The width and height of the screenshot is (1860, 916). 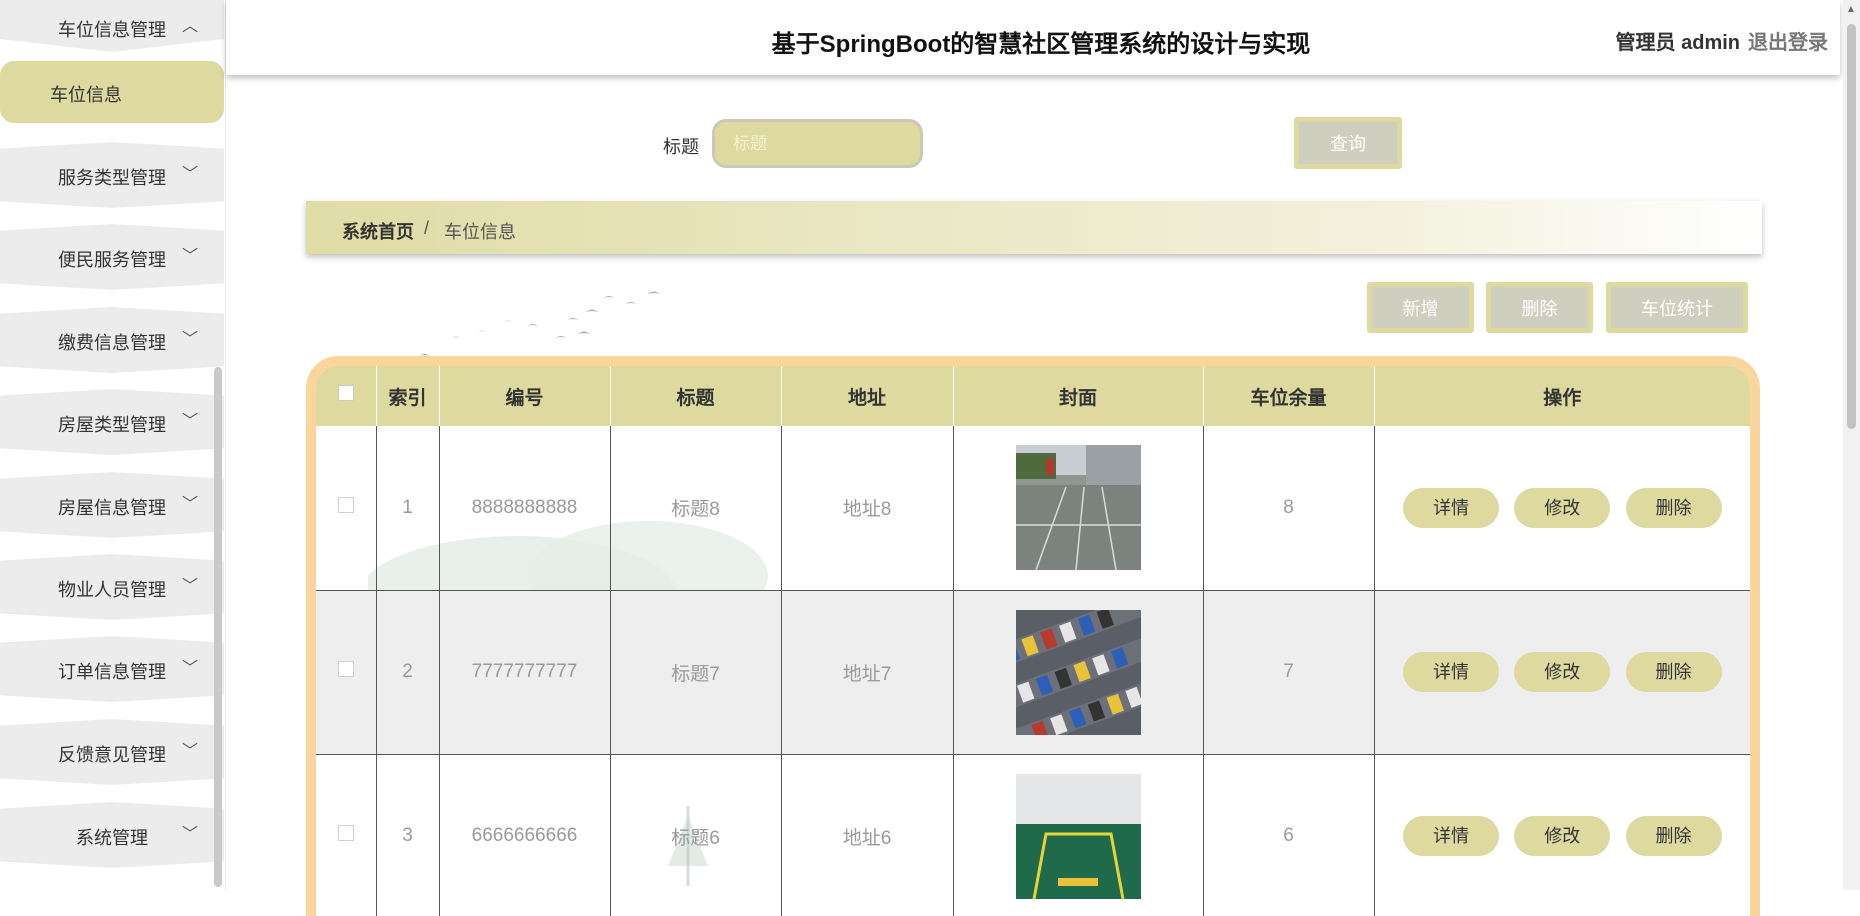 I want to click on cell-code: 6666666666, so click(x=525, y=835).